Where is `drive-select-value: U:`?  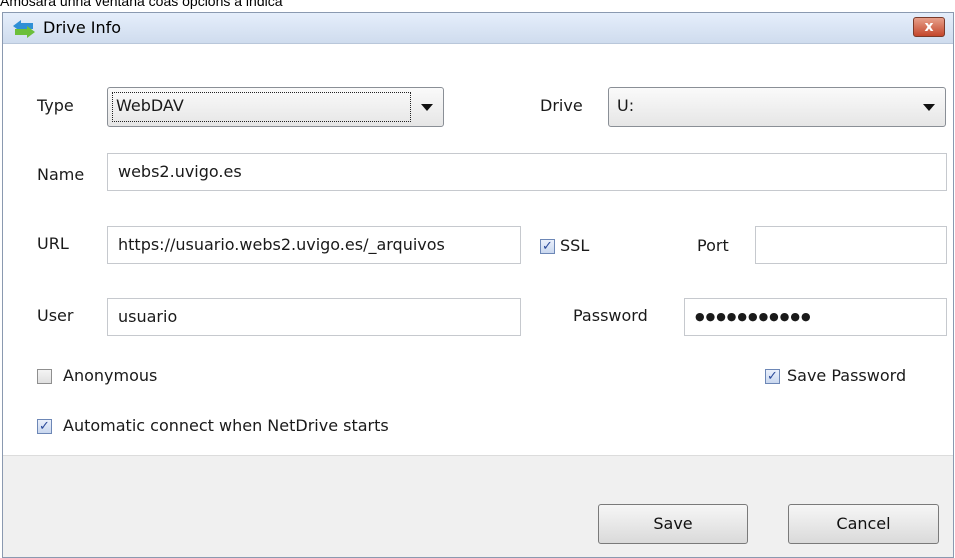
drive-select-value: U: is located at coordinates (626, 105).